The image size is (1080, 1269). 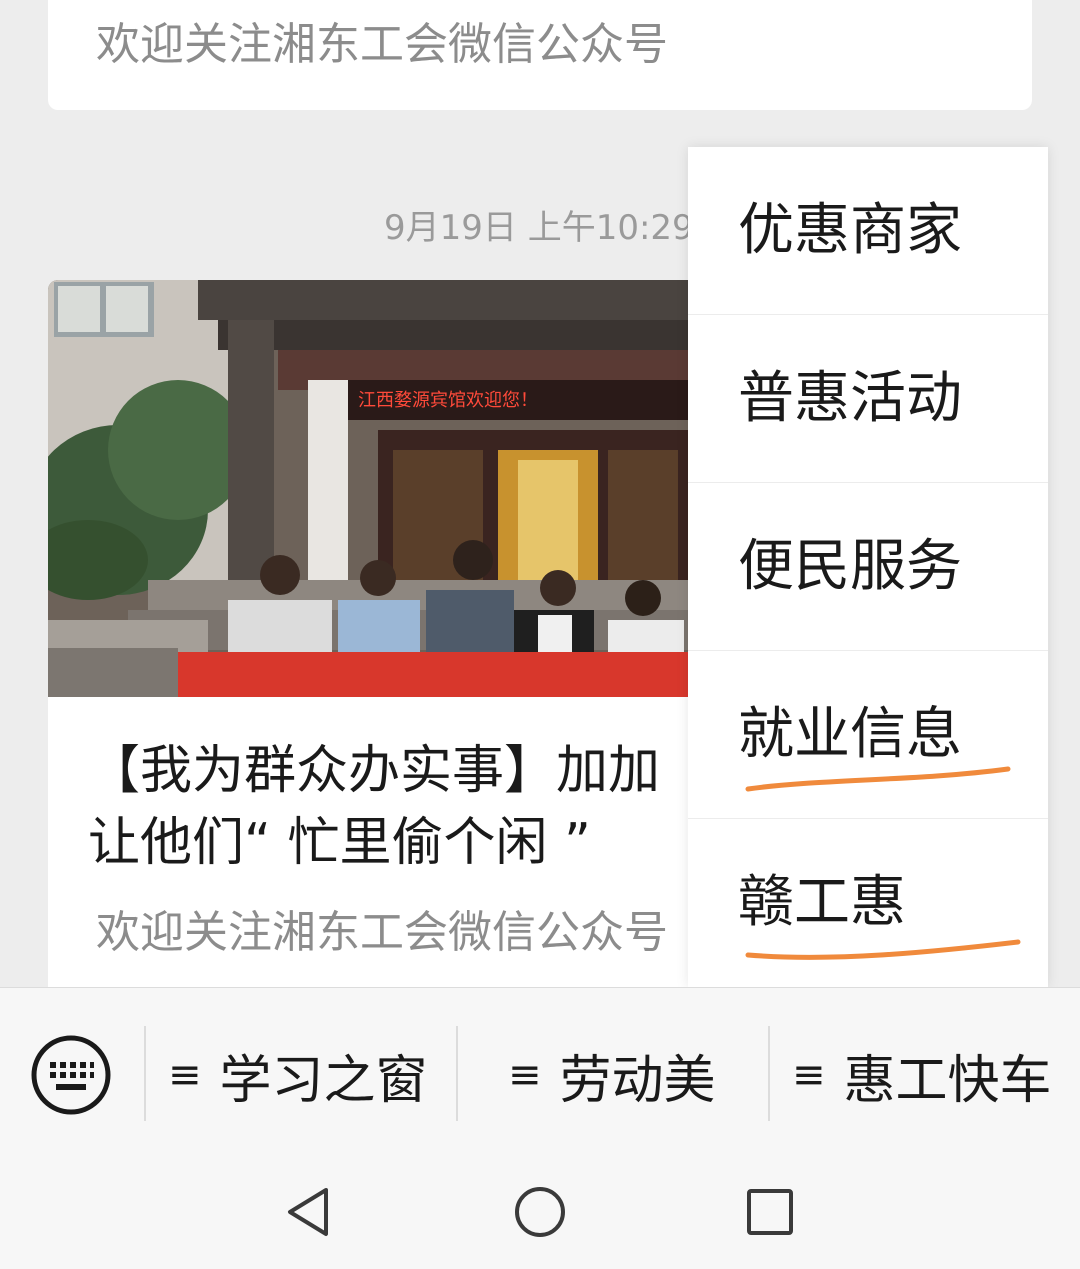 I want to click on back-button, so click(x=310, y=1212).